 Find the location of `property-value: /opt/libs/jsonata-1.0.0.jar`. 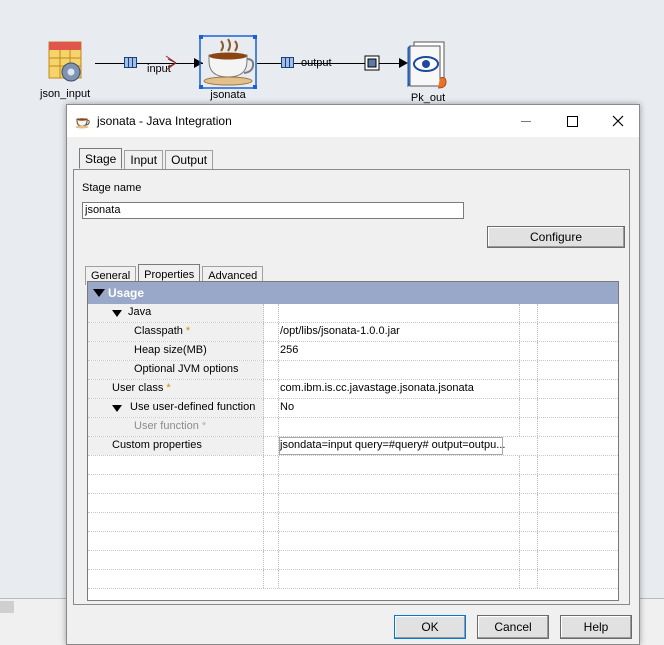

property-value: /opt/libs/jsonata-1.0.0.jar is located at coordinates (340, 331).